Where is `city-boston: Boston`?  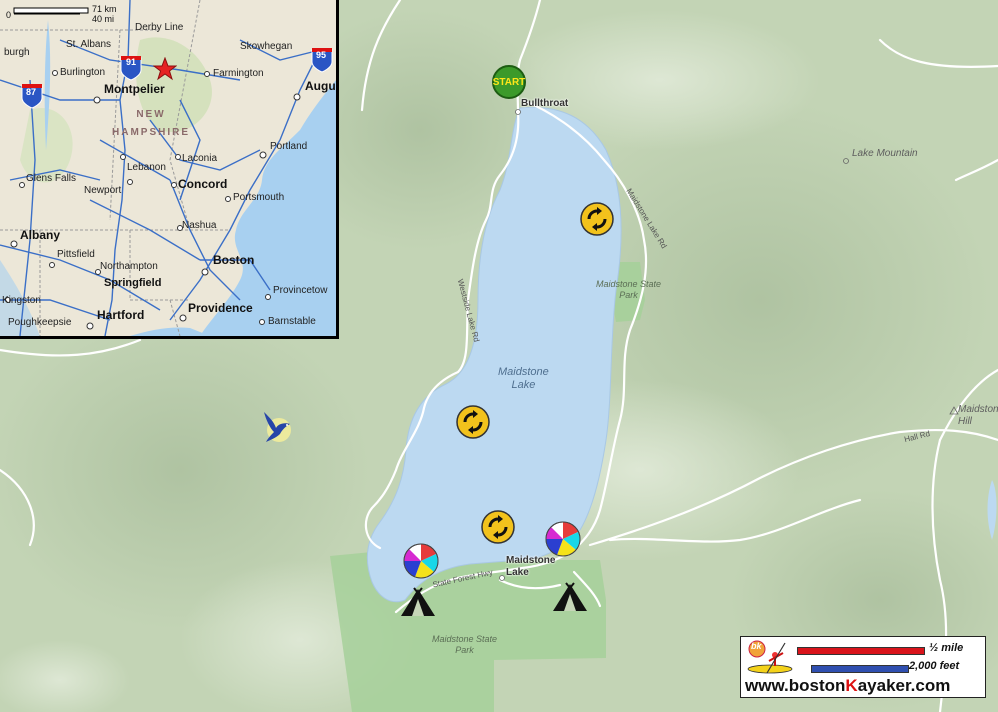
city-boston: Boston is located at coordinates (234, 260).